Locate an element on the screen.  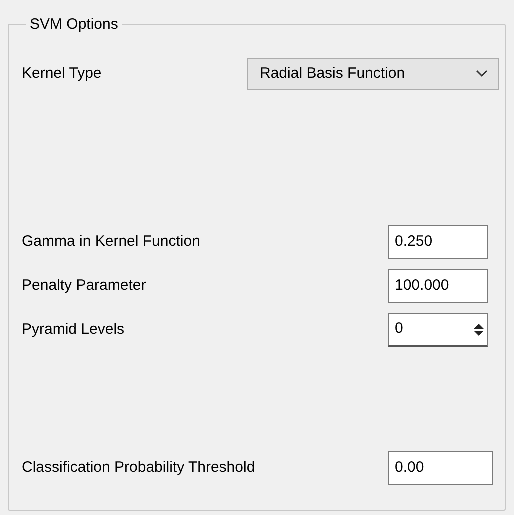
spin-box: 0 is located at coordinates (438, 330).